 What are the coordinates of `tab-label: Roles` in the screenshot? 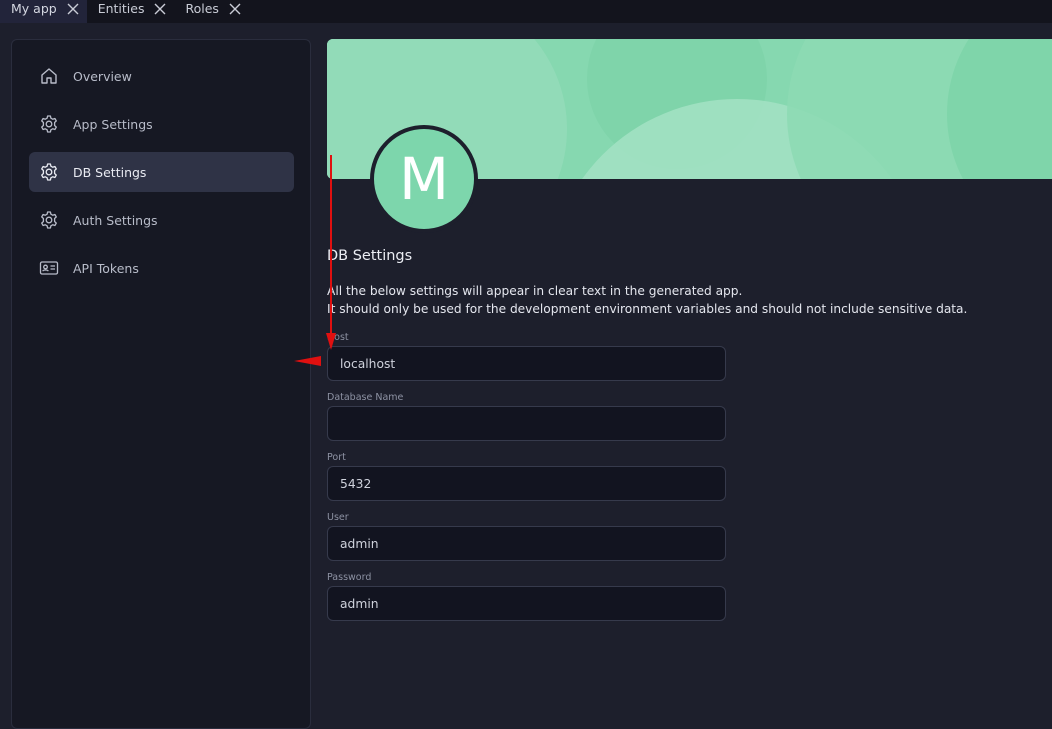 It's located at (202, 8).